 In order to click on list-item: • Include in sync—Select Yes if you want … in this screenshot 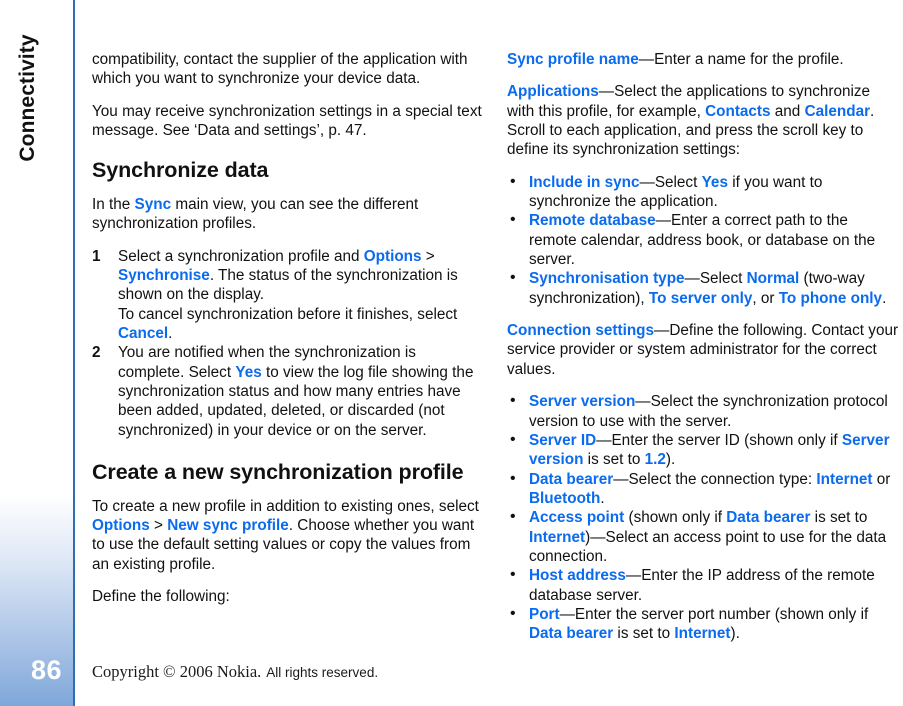, I will do `click(666, 191)`.